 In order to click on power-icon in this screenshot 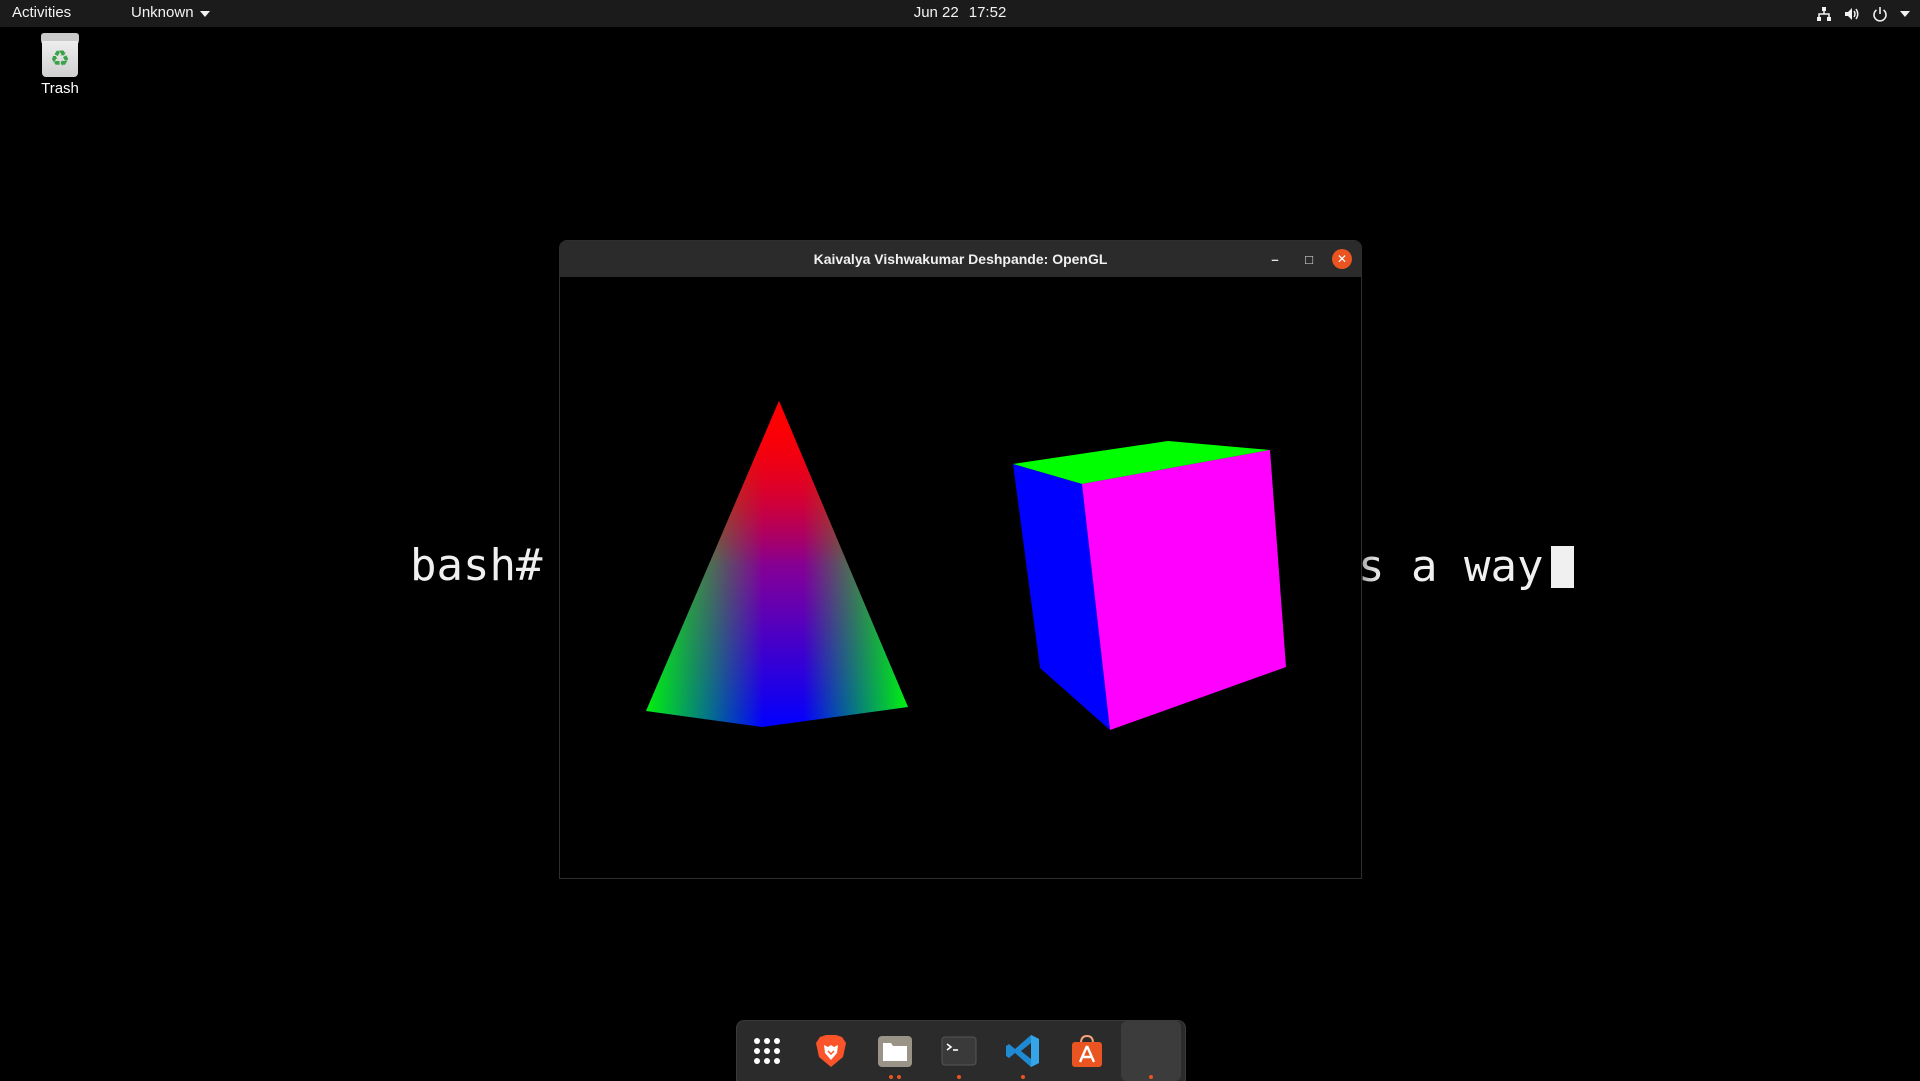, I will do `click(1880, 14)`.